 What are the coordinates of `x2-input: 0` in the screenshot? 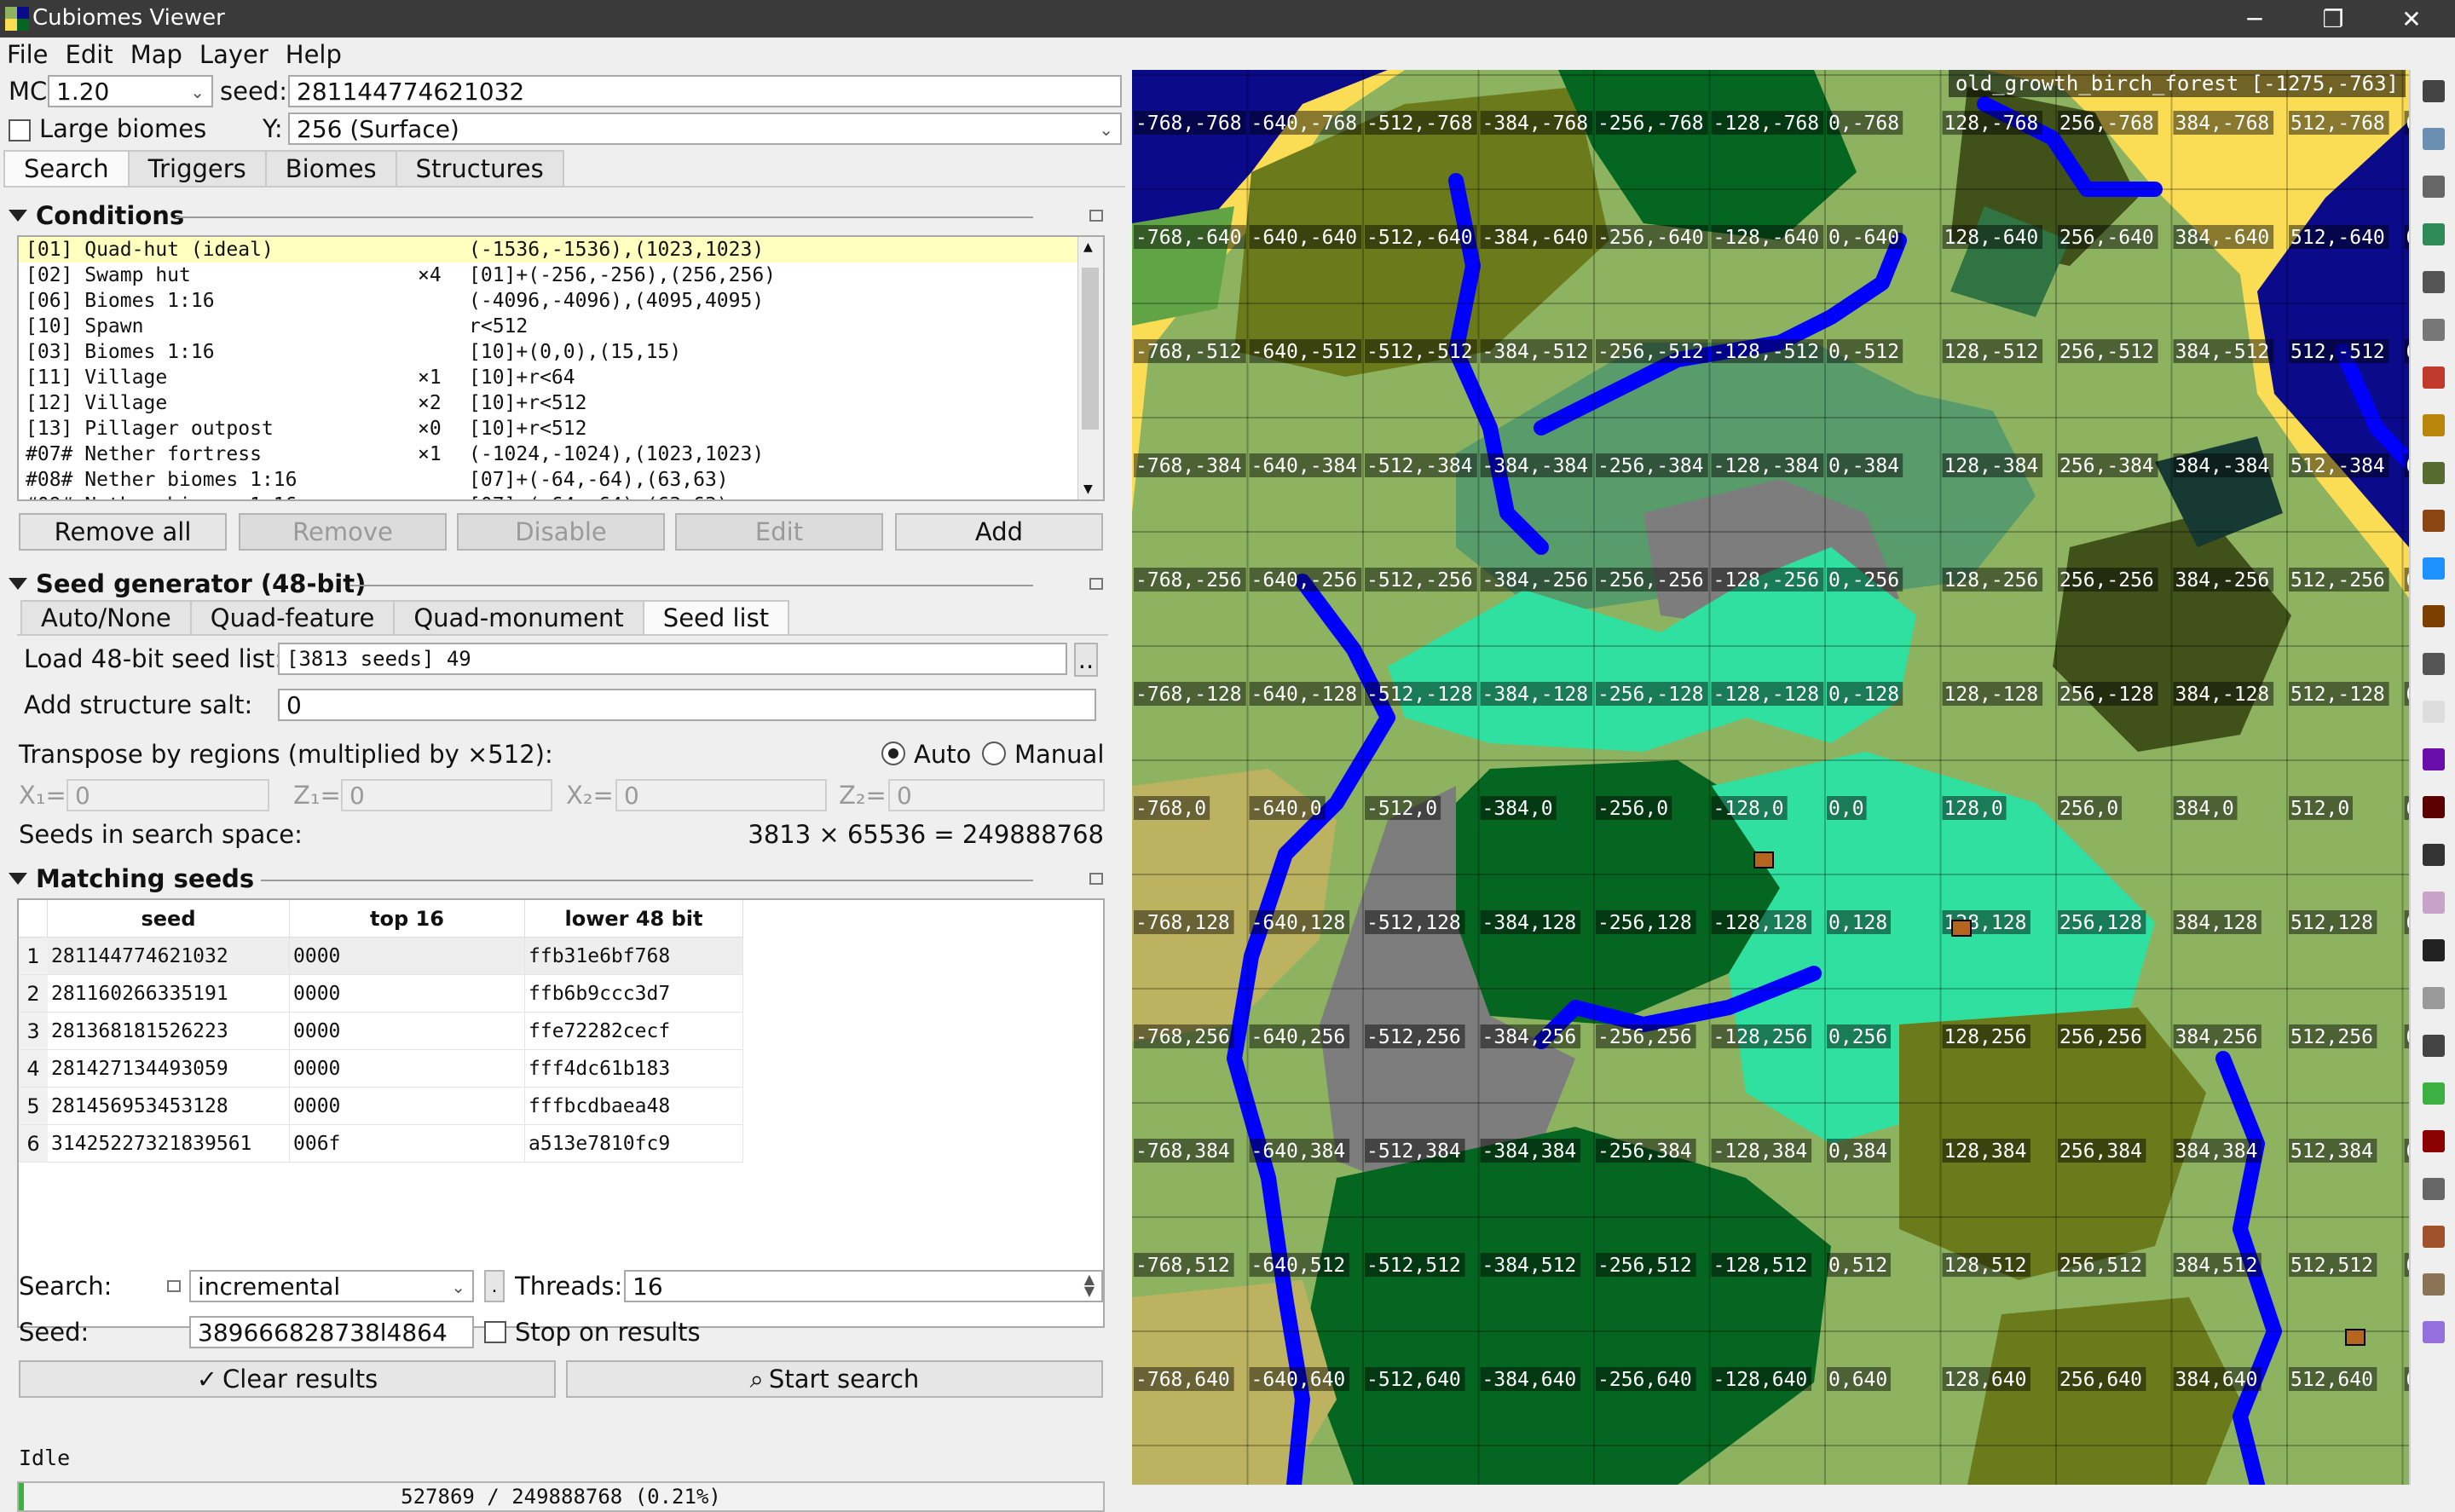 It's located at (721, 795).